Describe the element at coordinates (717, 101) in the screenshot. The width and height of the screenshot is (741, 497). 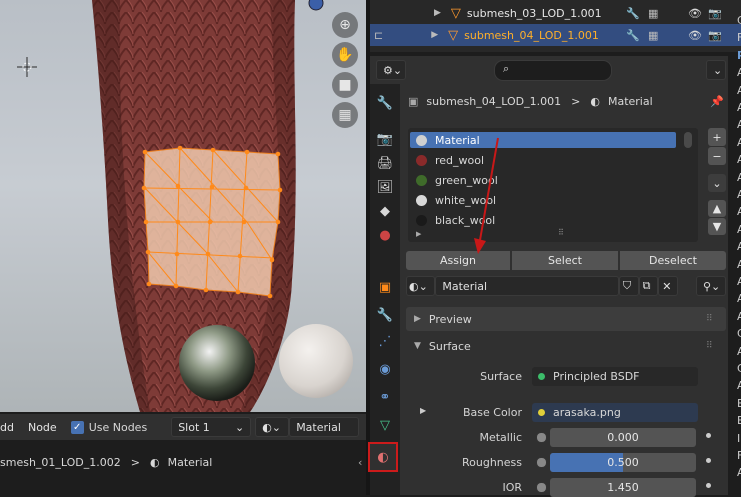
I see `pin-icon: 📌` at that location.